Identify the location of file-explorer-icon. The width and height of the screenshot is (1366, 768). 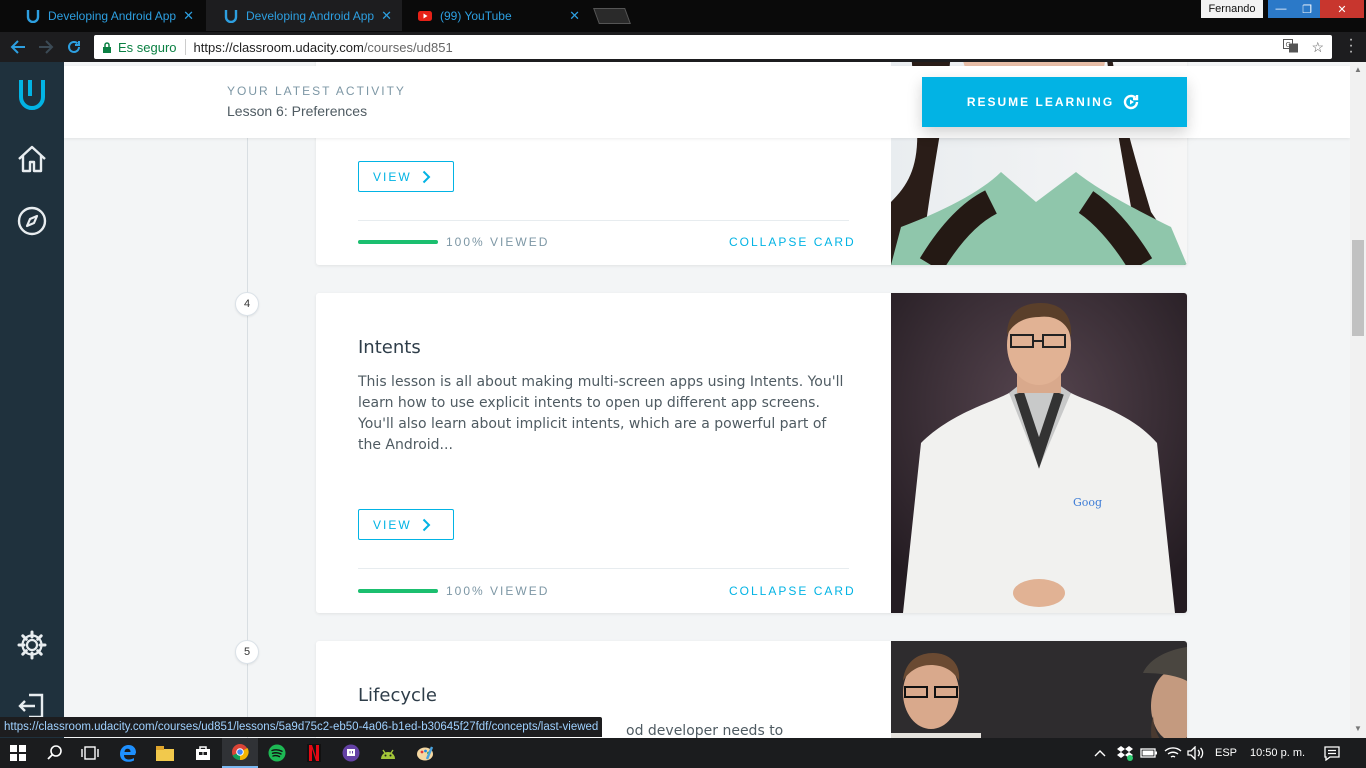
(165, 753).